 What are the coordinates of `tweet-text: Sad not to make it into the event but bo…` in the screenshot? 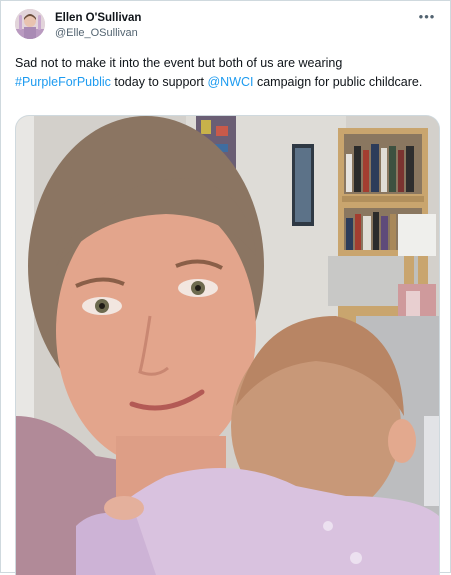 It's located at (220, 73).